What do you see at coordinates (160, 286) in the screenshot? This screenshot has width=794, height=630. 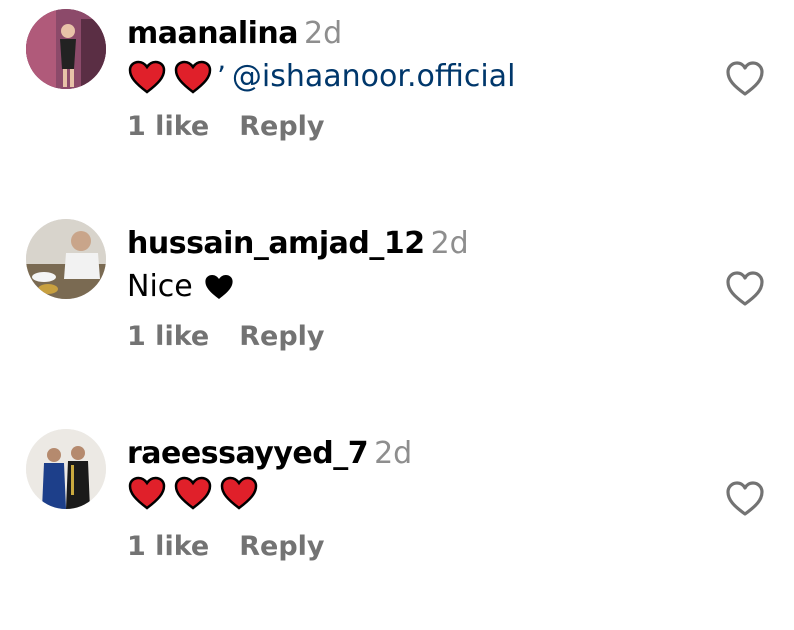 I see `comment-body: Nice` at bounding box center [160, 286].